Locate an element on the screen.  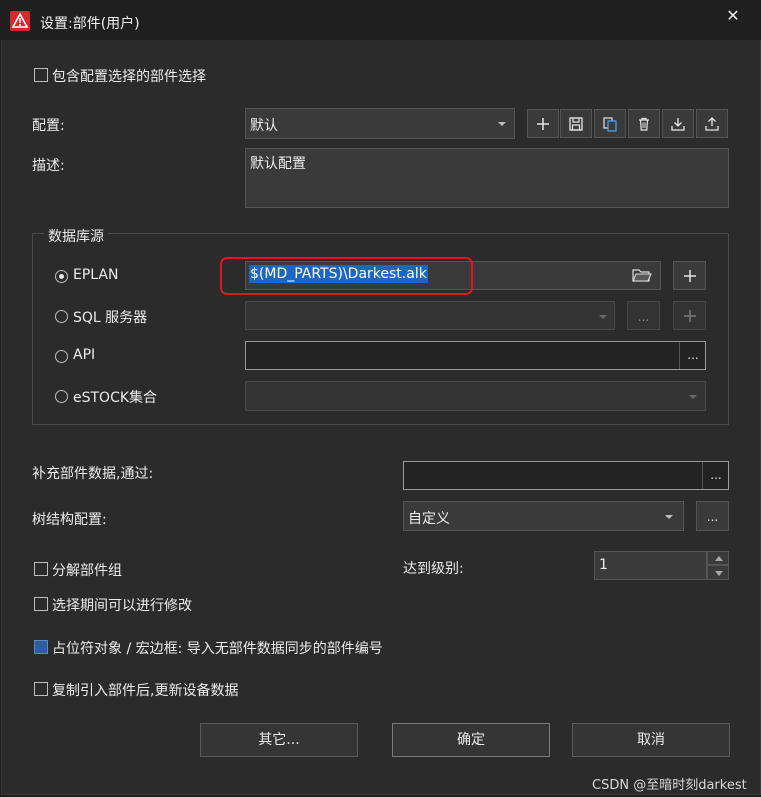
placeholder-checkbox is located at coordinates (41, 647).